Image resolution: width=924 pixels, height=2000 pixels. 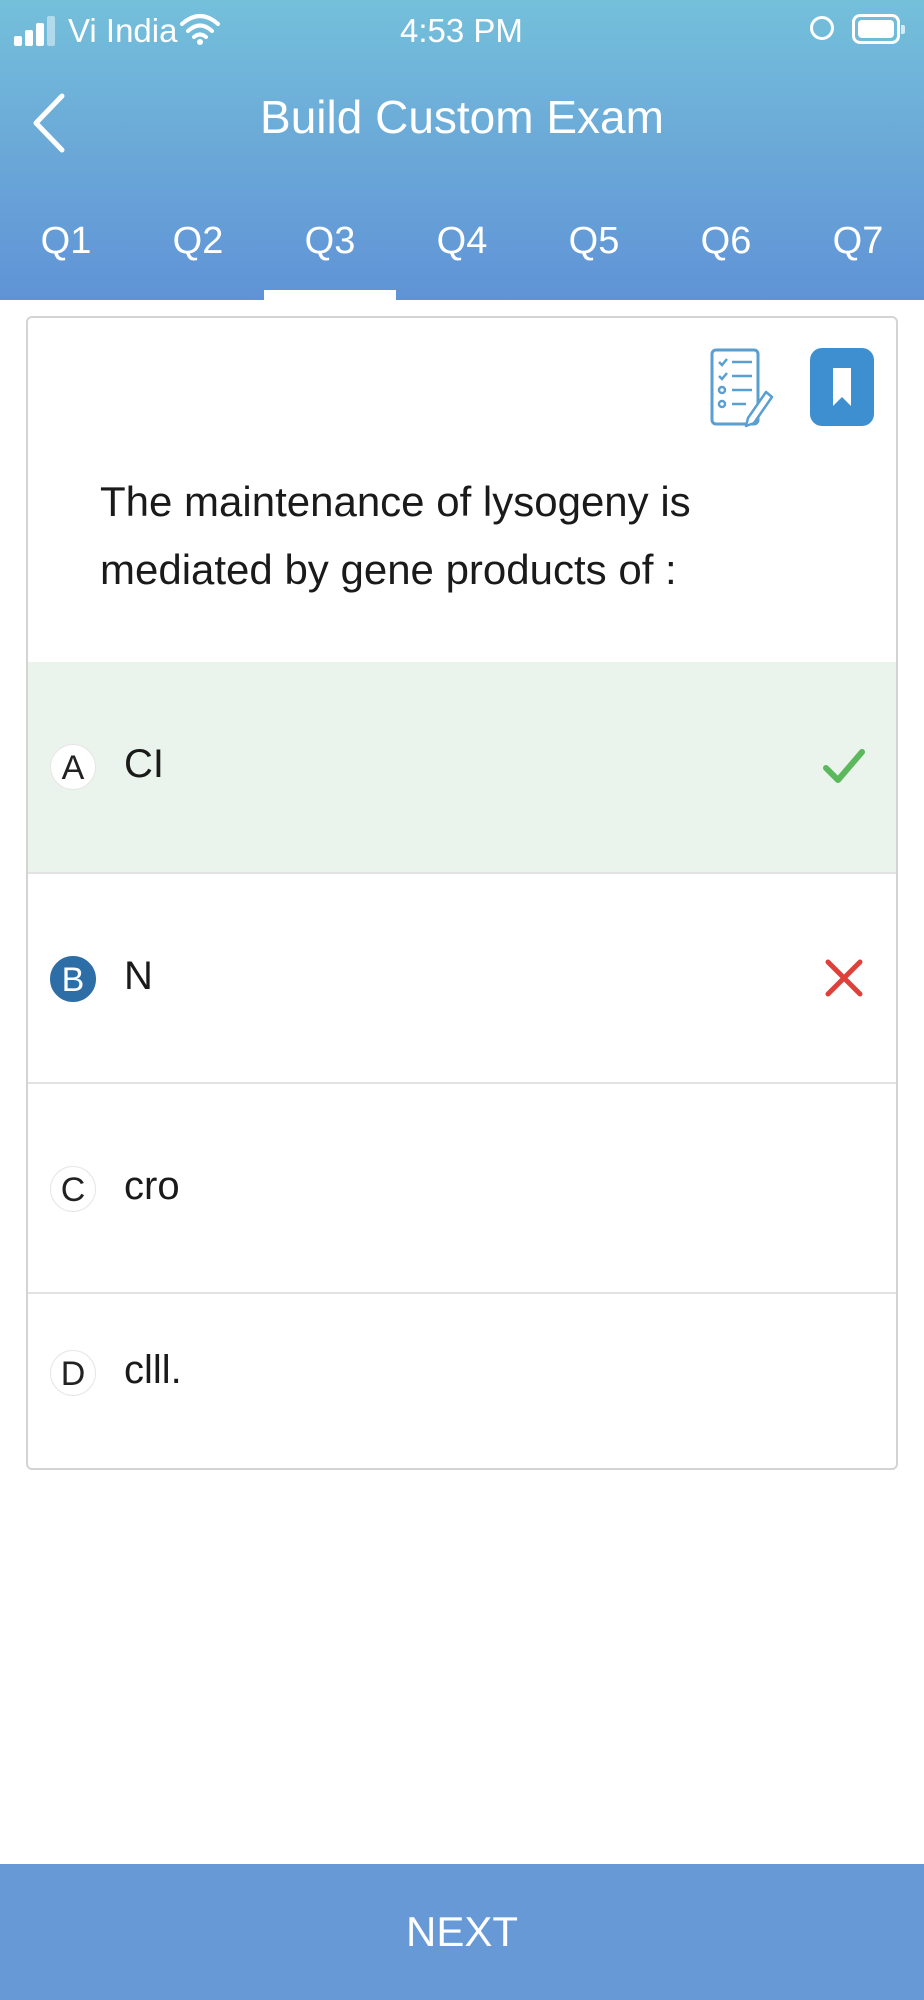 What do you see at coordinates (462, 977) in the screenshot?
I see `option-b: B N` at bounding box center [462, 977].